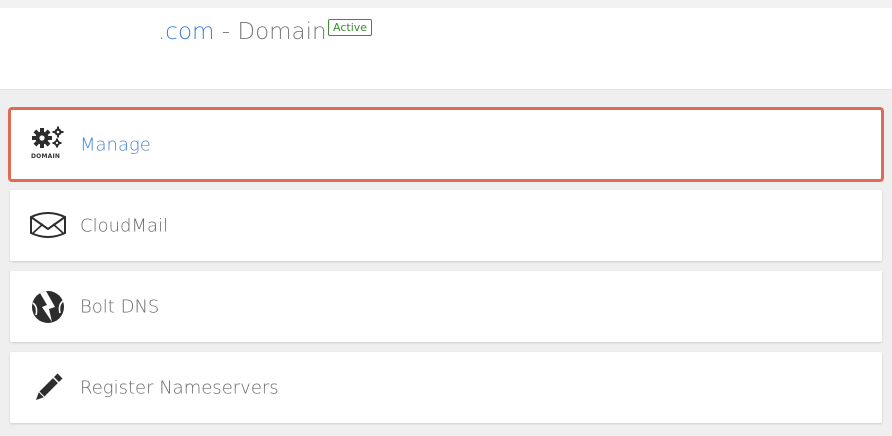 The width and height of the screenshot is (892, 436). I want to click on pencil-icon, so click(48, 388).